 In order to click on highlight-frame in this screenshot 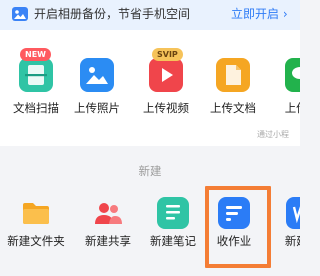, I will do `click(238, 227)`.